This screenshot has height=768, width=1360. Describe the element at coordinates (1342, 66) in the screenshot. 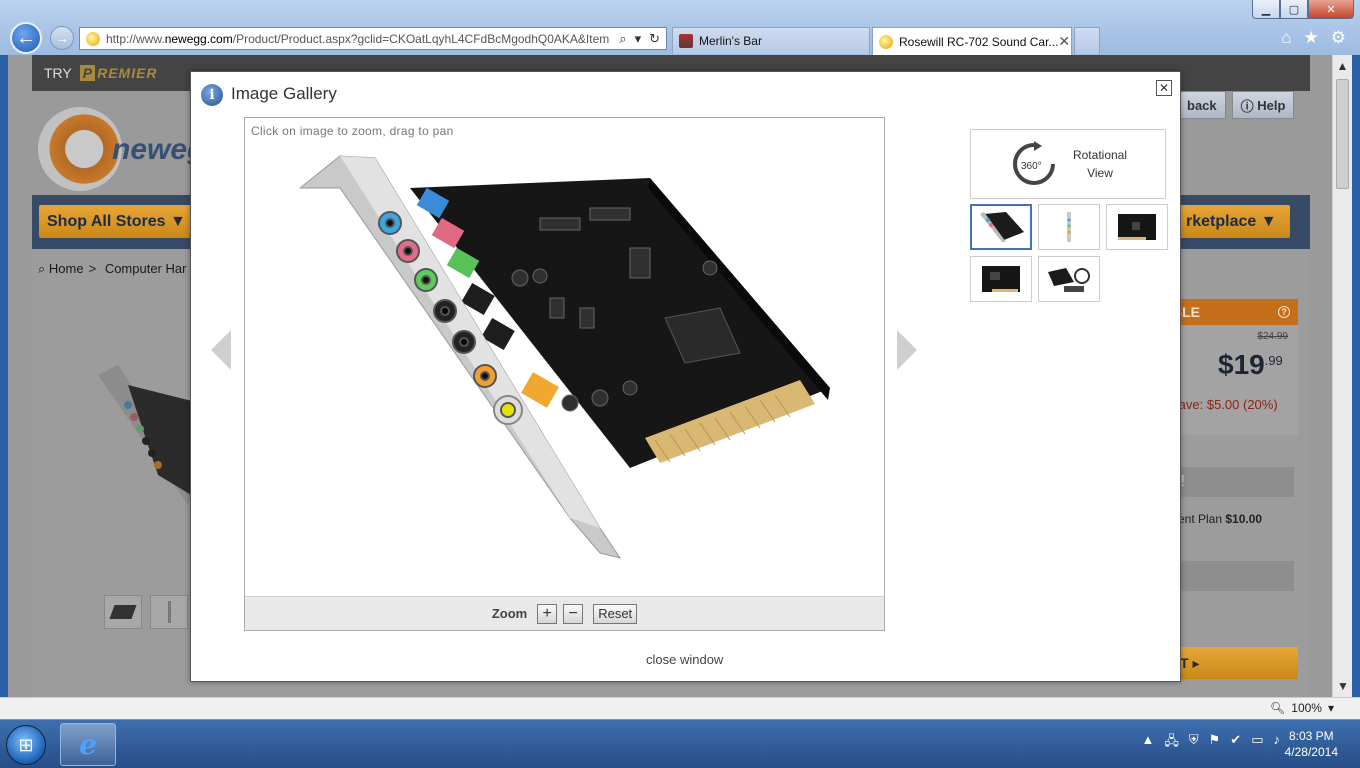

I see `scroll-up-icon: ▲` at that location.